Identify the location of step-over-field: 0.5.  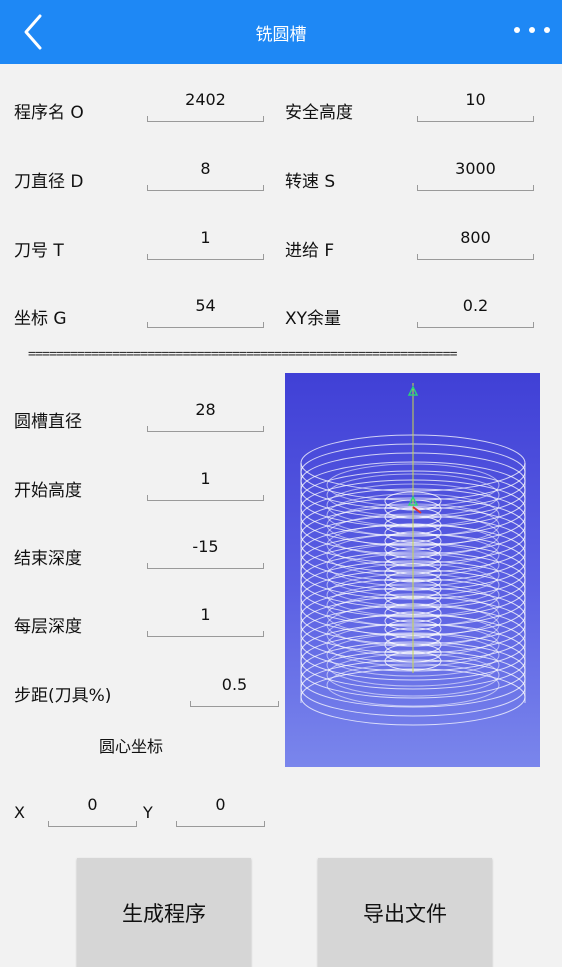
(234, 691).